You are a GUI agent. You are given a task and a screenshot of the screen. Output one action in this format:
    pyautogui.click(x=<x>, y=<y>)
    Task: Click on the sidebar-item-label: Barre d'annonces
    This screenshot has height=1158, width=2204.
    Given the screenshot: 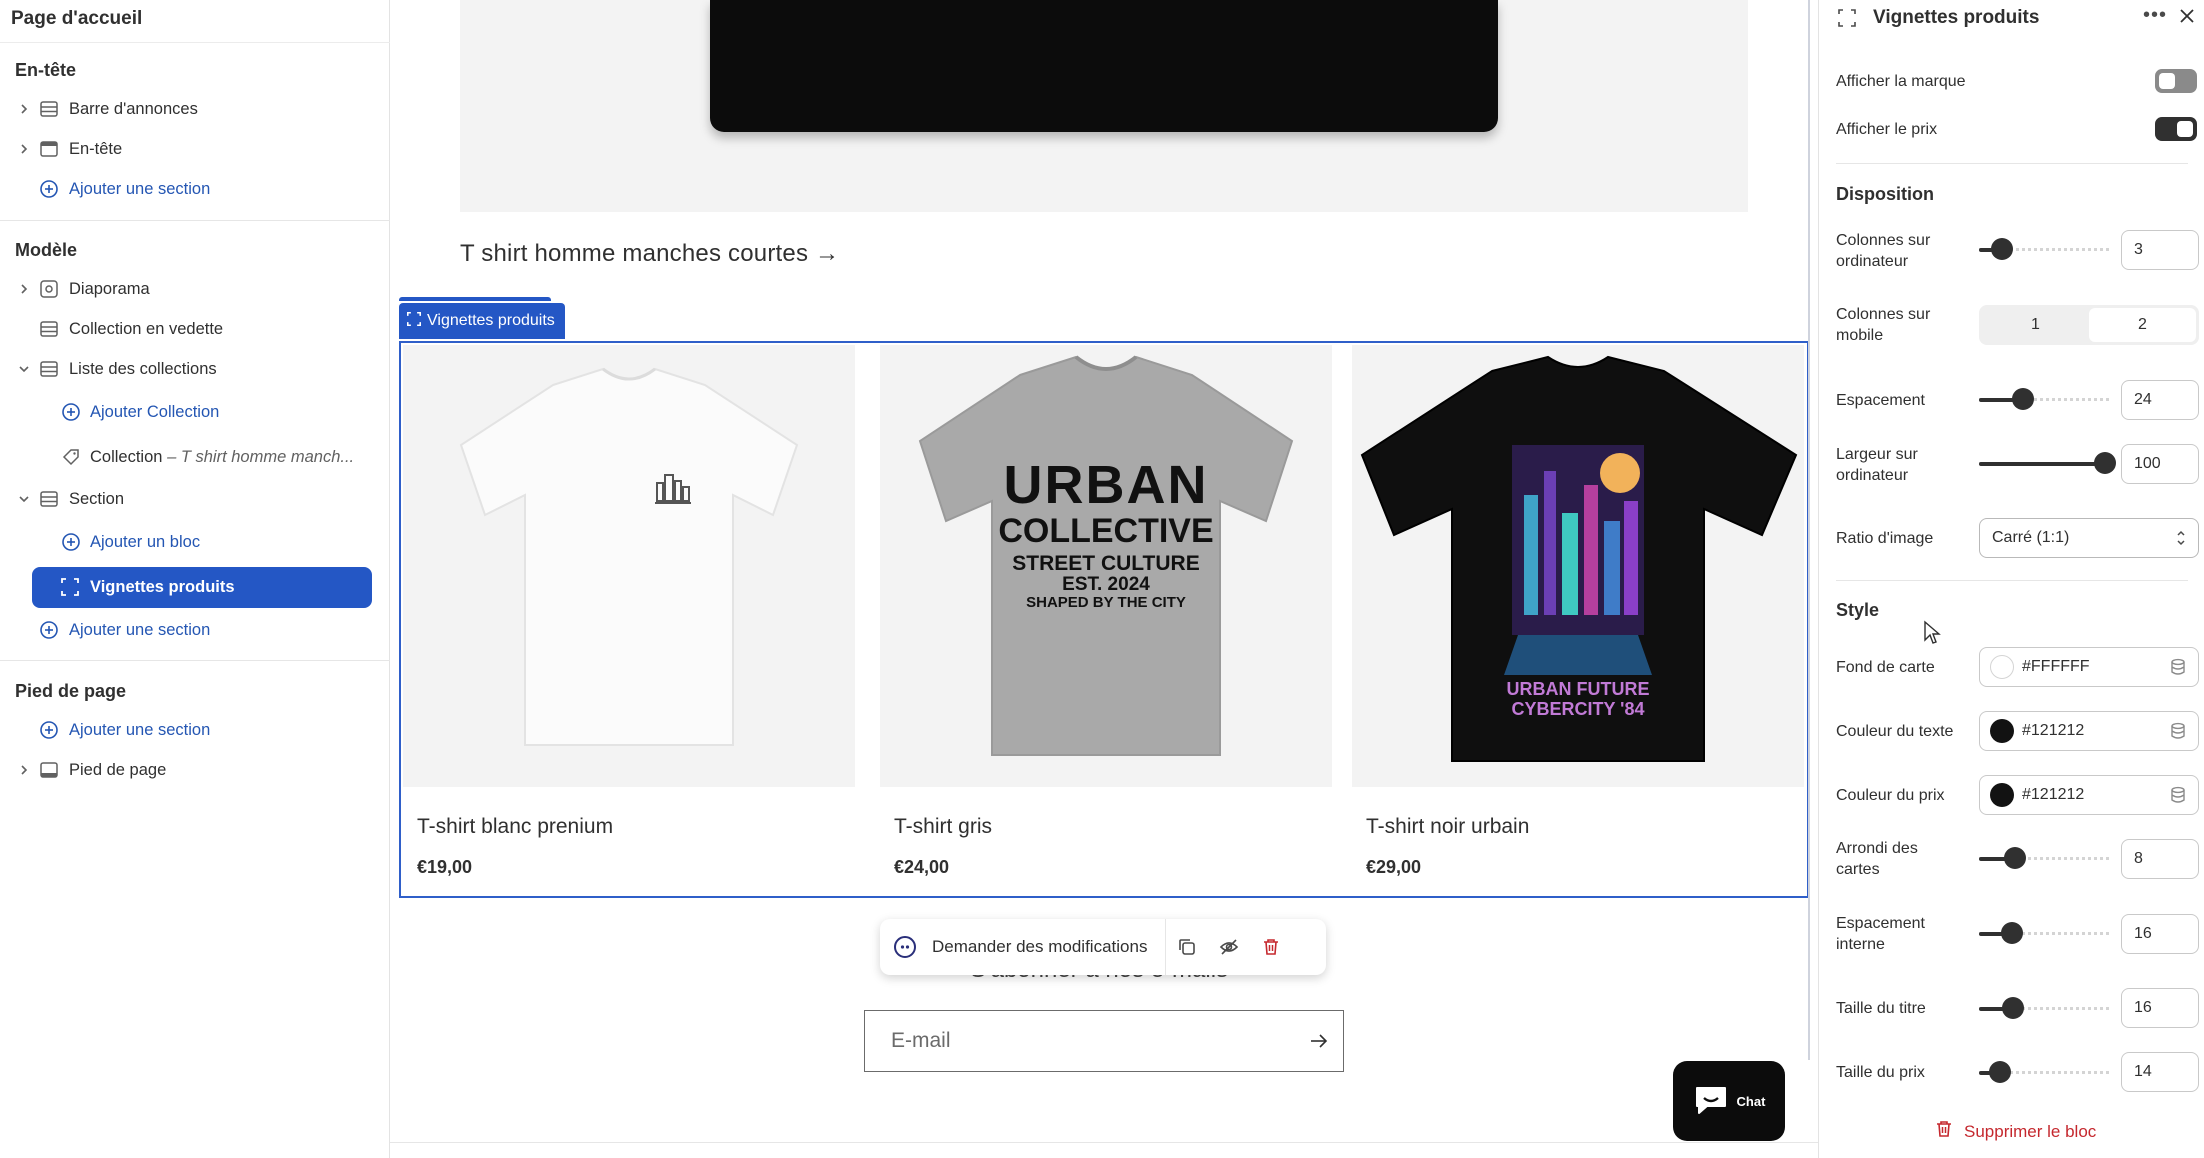 What is the action you would take?
    pyautogui.click(x=133, y=108)
    